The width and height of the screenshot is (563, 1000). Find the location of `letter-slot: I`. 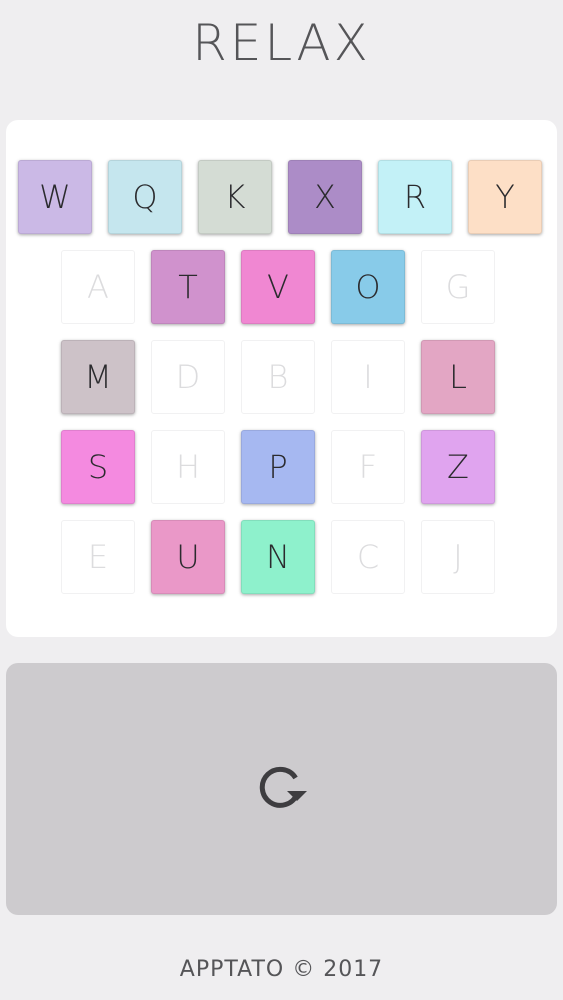

letter-slot: I is located at coordinates (368, 377).